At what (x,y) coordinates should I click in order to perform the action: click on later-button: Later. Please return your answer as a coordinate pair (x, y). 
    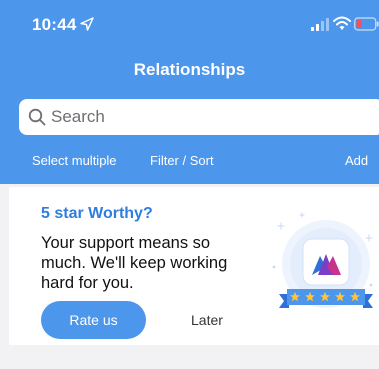
    Looking at the image, I should click on (207, 320).